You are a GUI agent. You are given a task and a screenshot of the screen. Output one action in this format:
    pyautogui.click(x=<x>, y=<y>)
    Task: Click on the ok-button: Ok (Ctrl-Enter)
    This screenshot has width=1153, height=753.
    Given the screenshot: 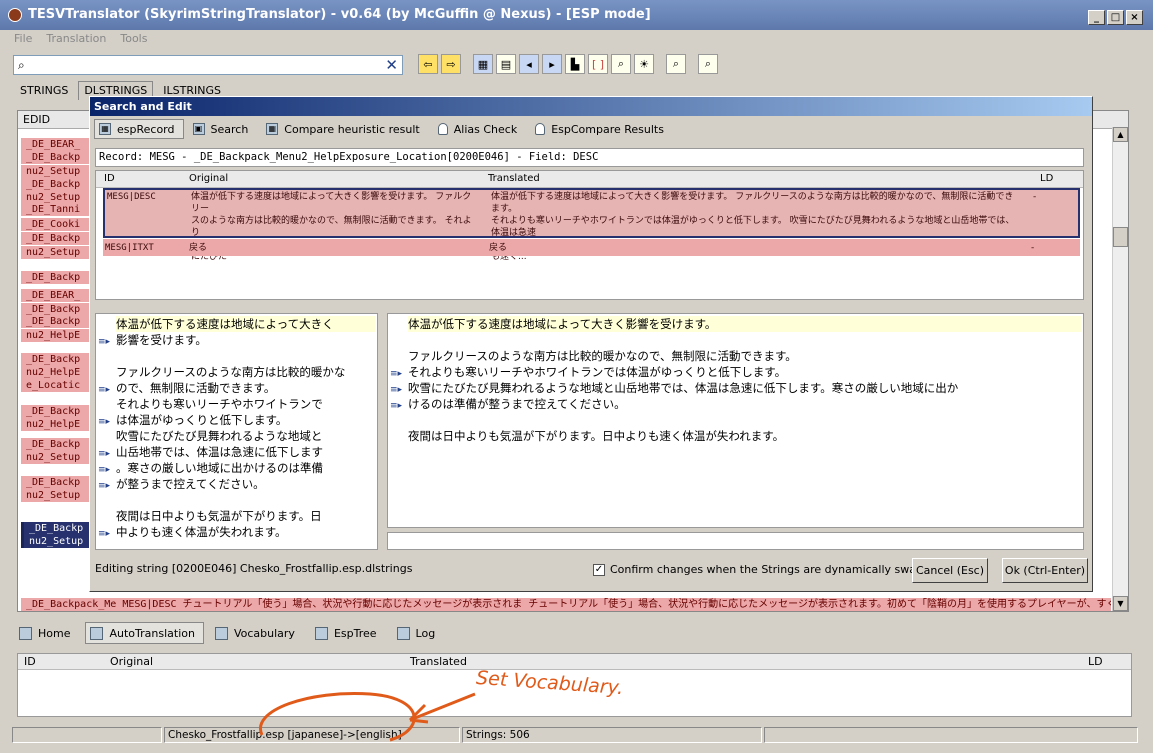 What is the action you would take?
    pyautogui.click(x=1045, y=570)
    